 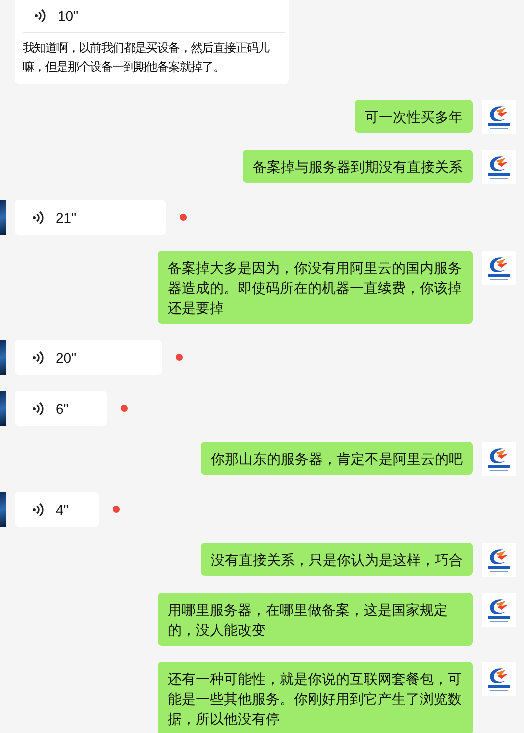 I want to click on voice-duration: 21", so click(x=66, y=218).